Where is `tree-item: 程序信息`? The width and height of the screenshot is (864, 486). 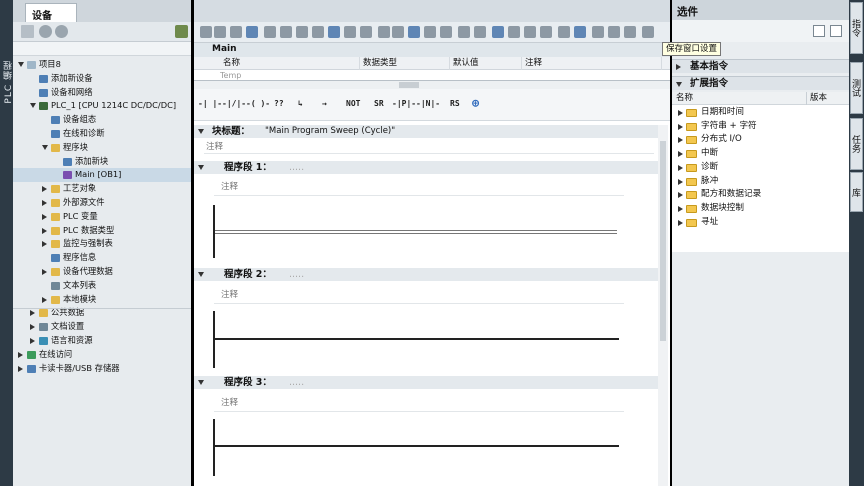
tree-item: 程序信息 is located at coordinates (102, 258).